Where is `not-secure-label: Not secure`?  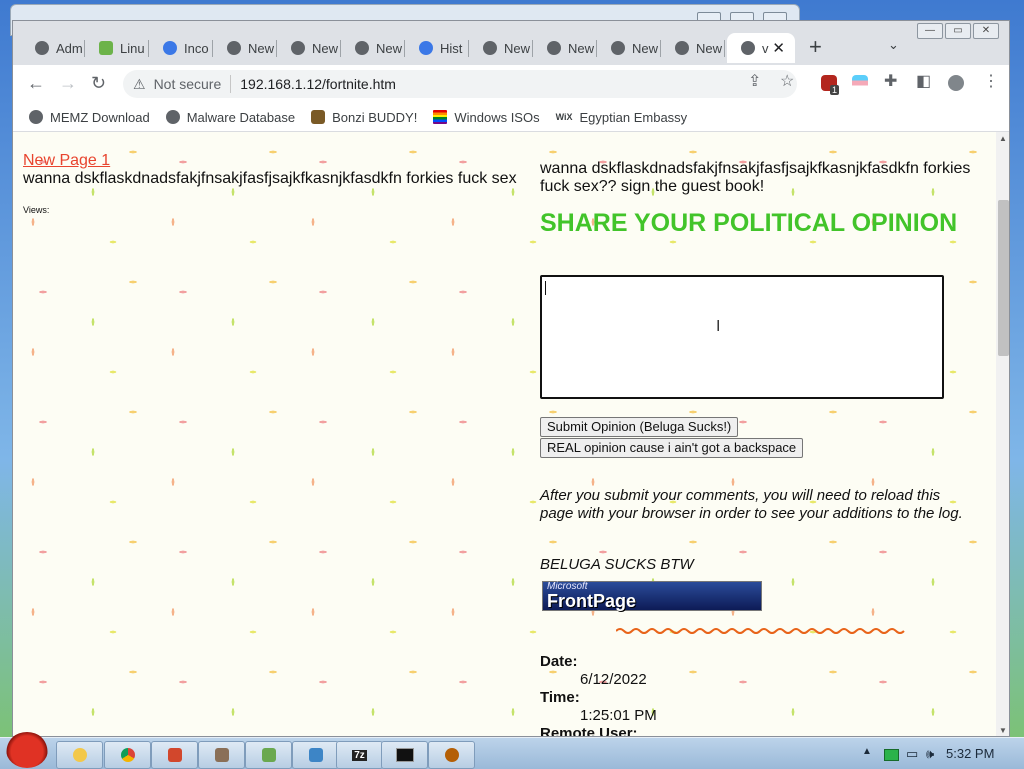
not-secure-label: Not secure is located at coordinates (188, 84).